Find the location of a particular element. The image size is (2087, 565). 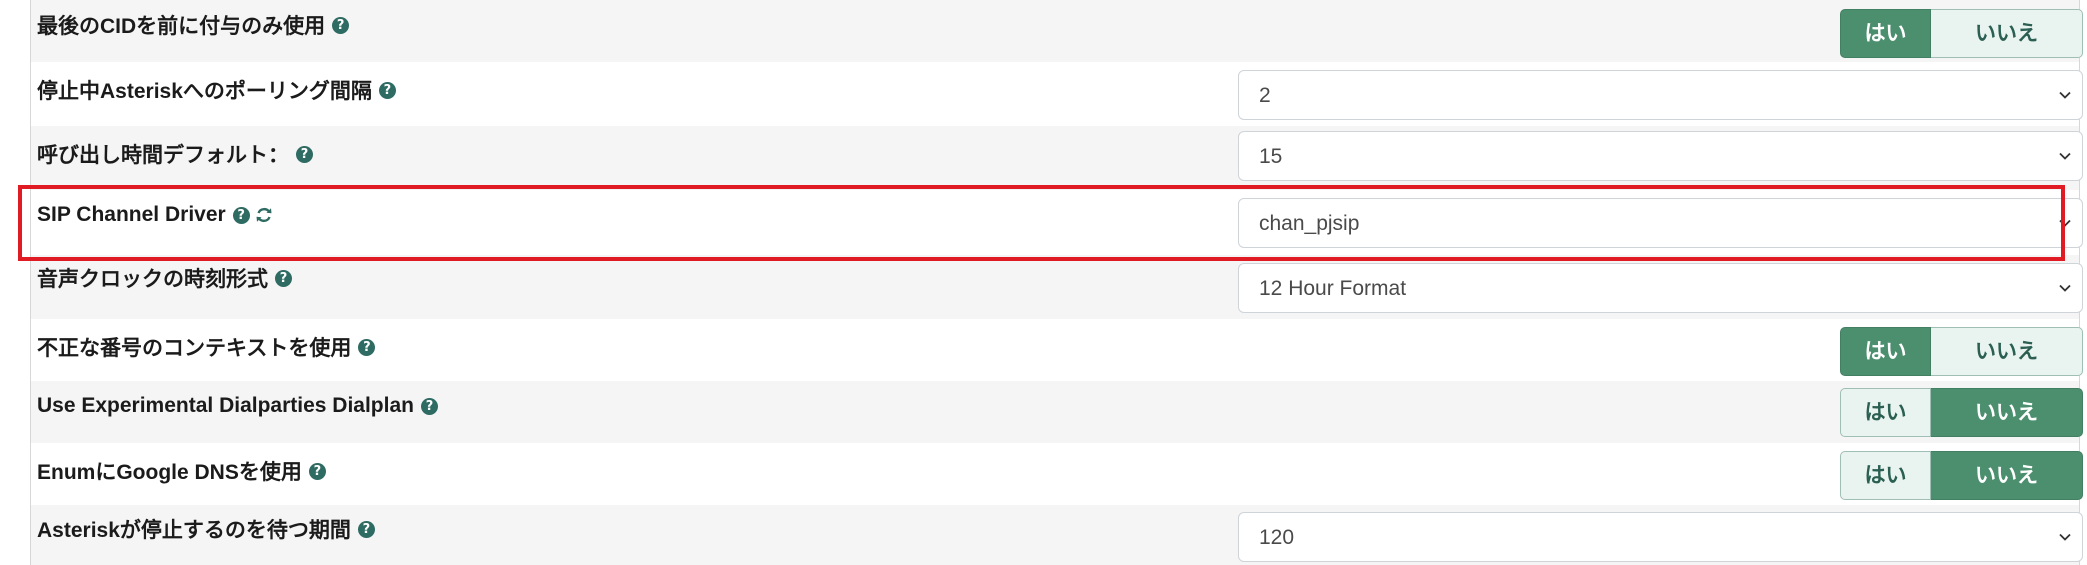

setting-label: EnumにGoogle DNSを使用 ? is located at coordinates (181, 471).